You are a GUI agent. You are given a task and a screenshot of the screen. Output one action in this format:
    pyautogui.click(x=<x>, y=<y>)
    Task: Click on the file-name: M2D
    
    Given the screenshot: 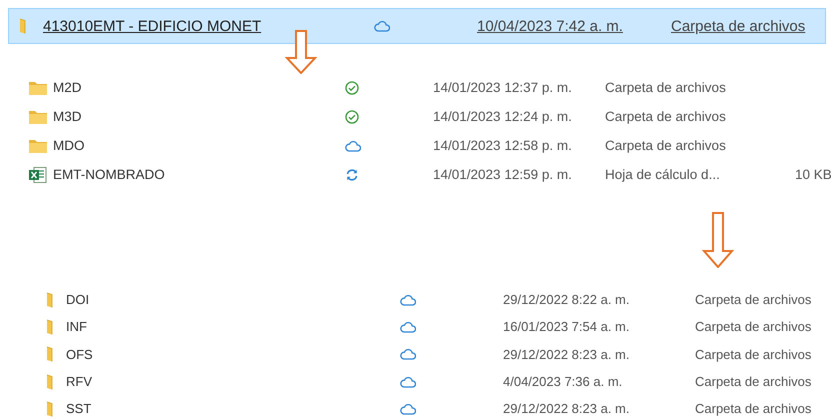 What is the action you would take?
    pyautogui.click(x=199, y=87)
    